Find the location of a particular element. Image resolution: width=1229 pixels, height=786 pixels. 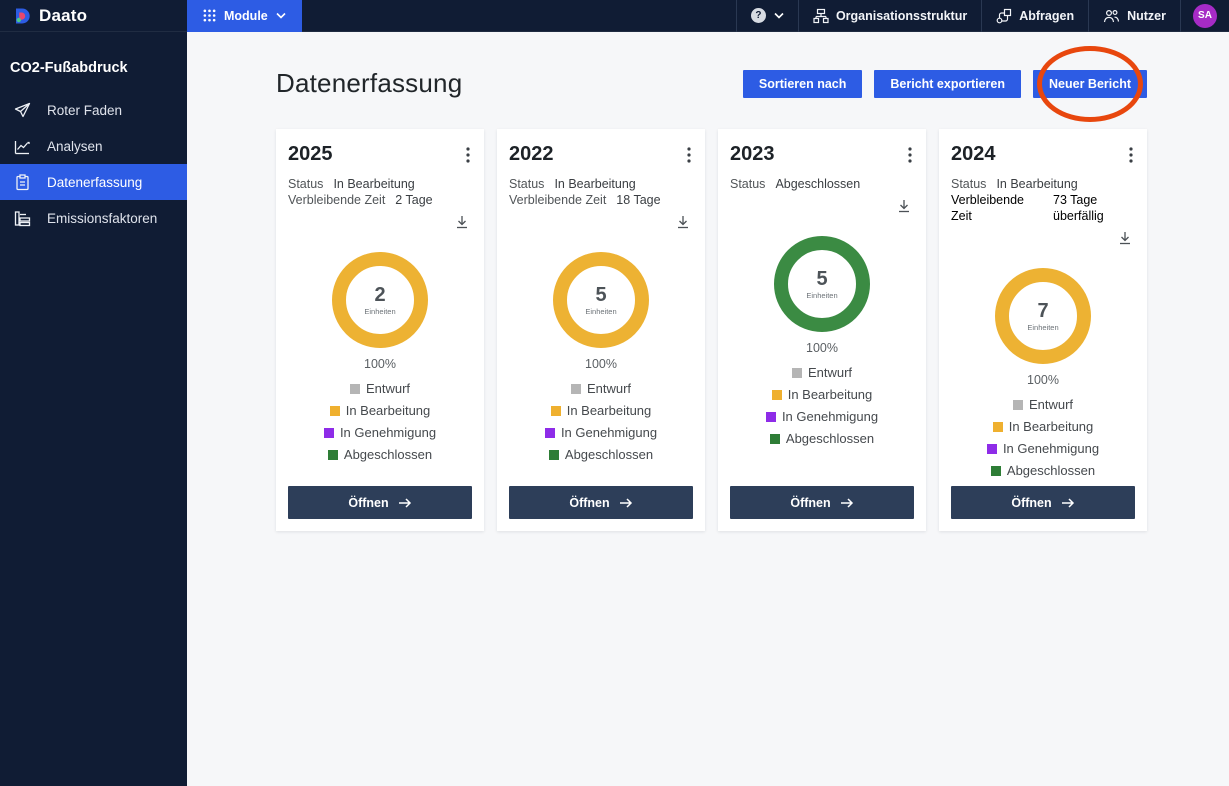

help-menu: ? is located at coordinates (767, 16).